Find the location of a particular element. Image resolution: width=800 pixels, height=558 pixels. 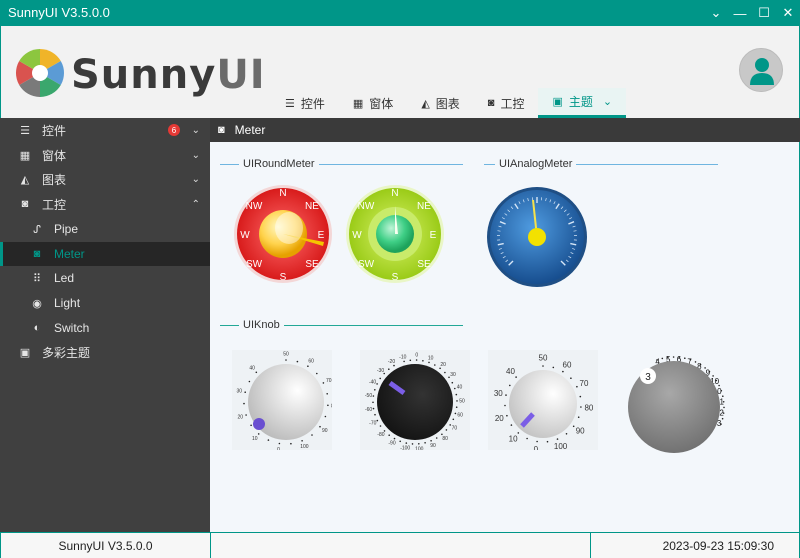

knob-tick-label: 70 is located at coordinates (329, 381).